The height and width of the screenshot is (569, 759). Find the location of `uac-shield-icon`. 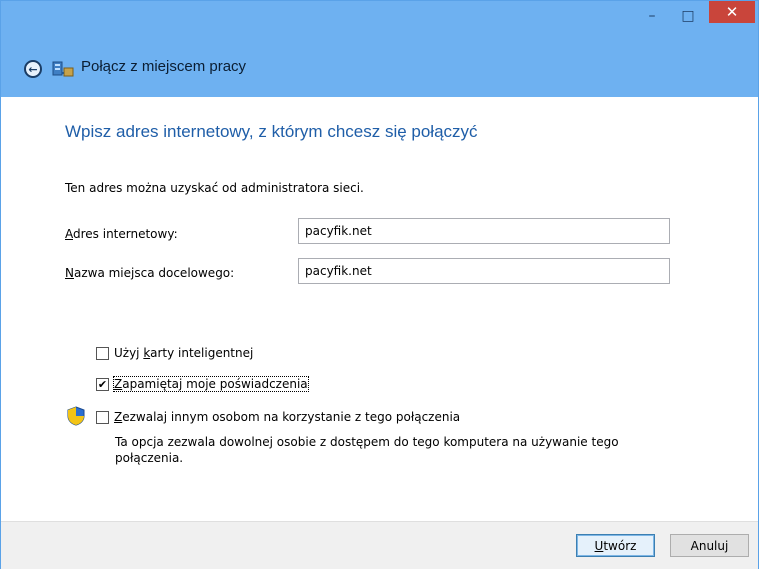

uac-shield-icon is located at coordinates (76, 416).